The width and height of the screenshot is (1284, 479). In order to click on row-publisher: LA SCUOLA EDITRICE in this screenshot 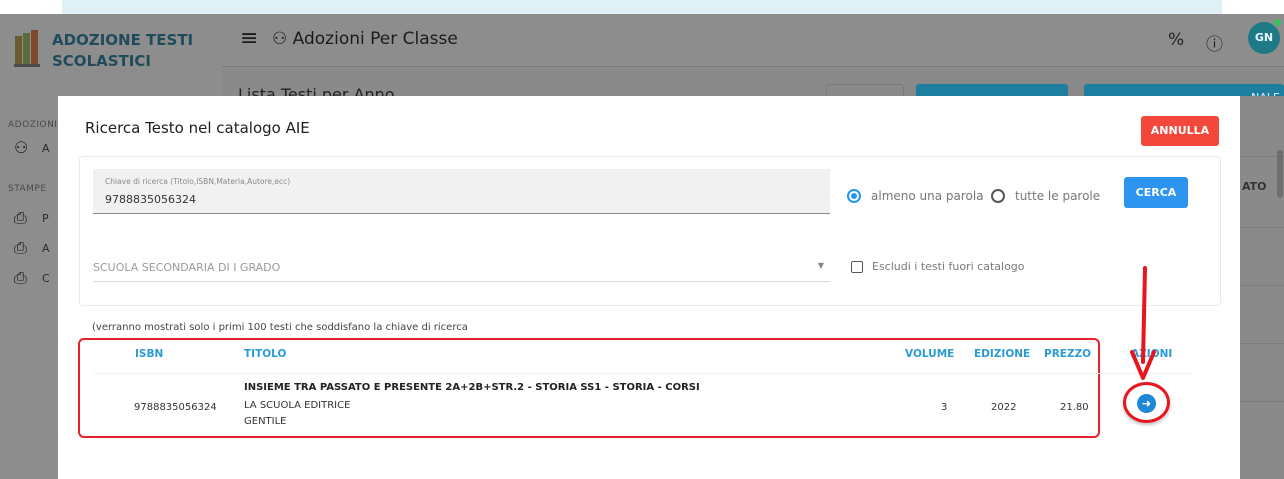, I will do `click(297, 405)`.